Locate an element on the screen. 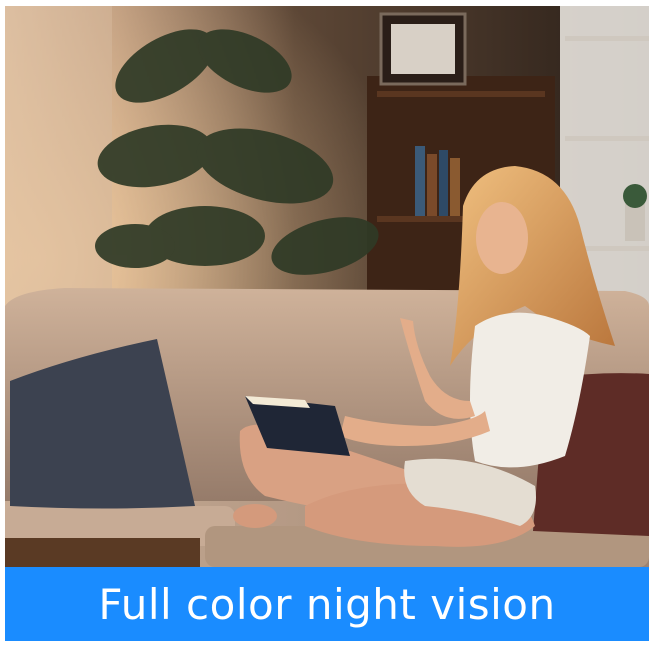 This screenshot has width=654, height=646. caption-text: Full color night vision is located at coordinates (327, 604).